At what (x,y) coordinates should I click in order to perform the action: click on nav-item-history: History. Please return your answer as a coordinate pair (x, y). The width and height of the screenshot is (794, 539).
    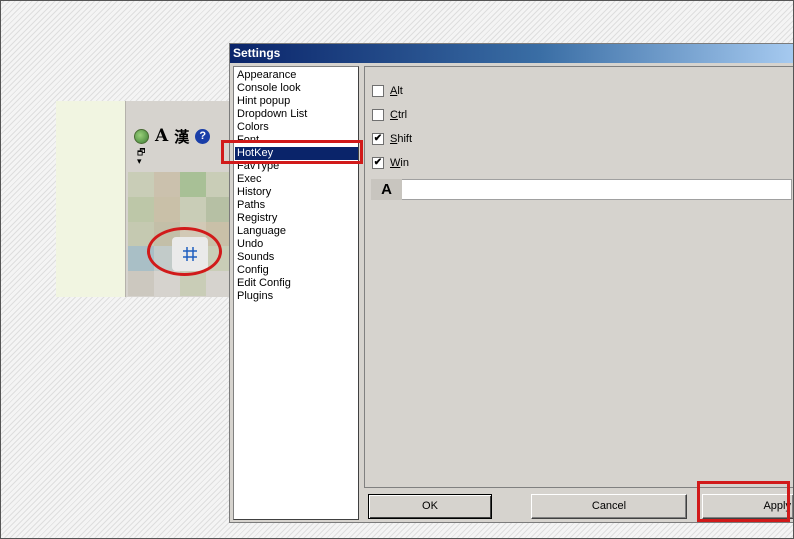
    Looking at the image, I should click on (296, 192).